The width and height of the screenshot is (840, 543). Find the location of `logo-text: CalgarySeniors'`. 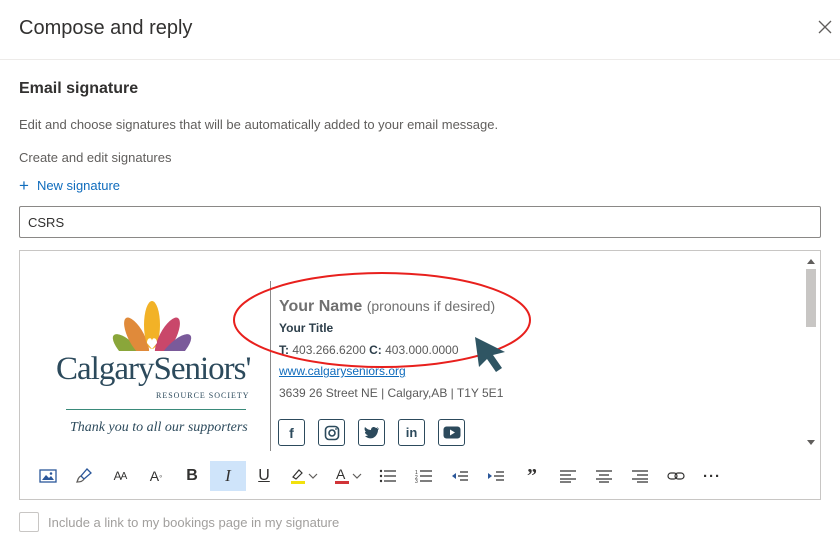

logo-text: CalgarySeniors' is located at coordinates (153, 369).